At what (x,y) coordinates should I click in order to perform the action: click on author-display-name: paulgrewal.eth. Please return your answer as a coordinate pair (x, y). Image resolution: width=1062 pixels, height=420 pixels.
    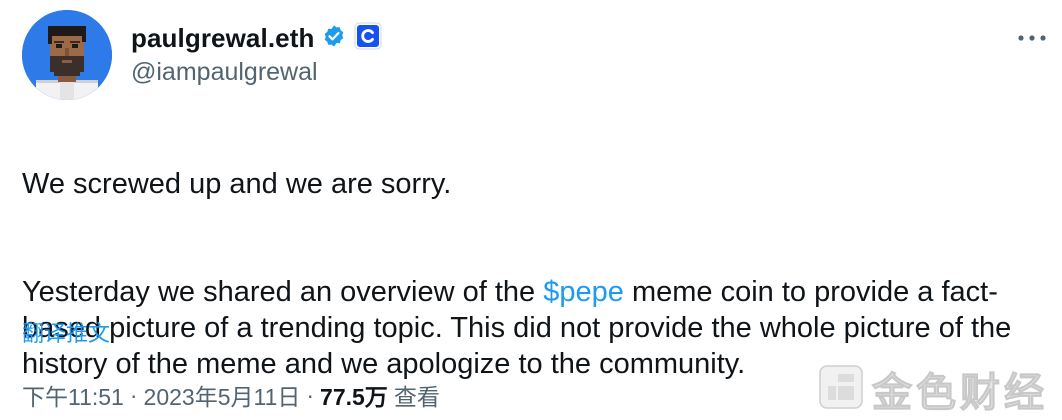
    Looking at the image, I should click on (222, 38).